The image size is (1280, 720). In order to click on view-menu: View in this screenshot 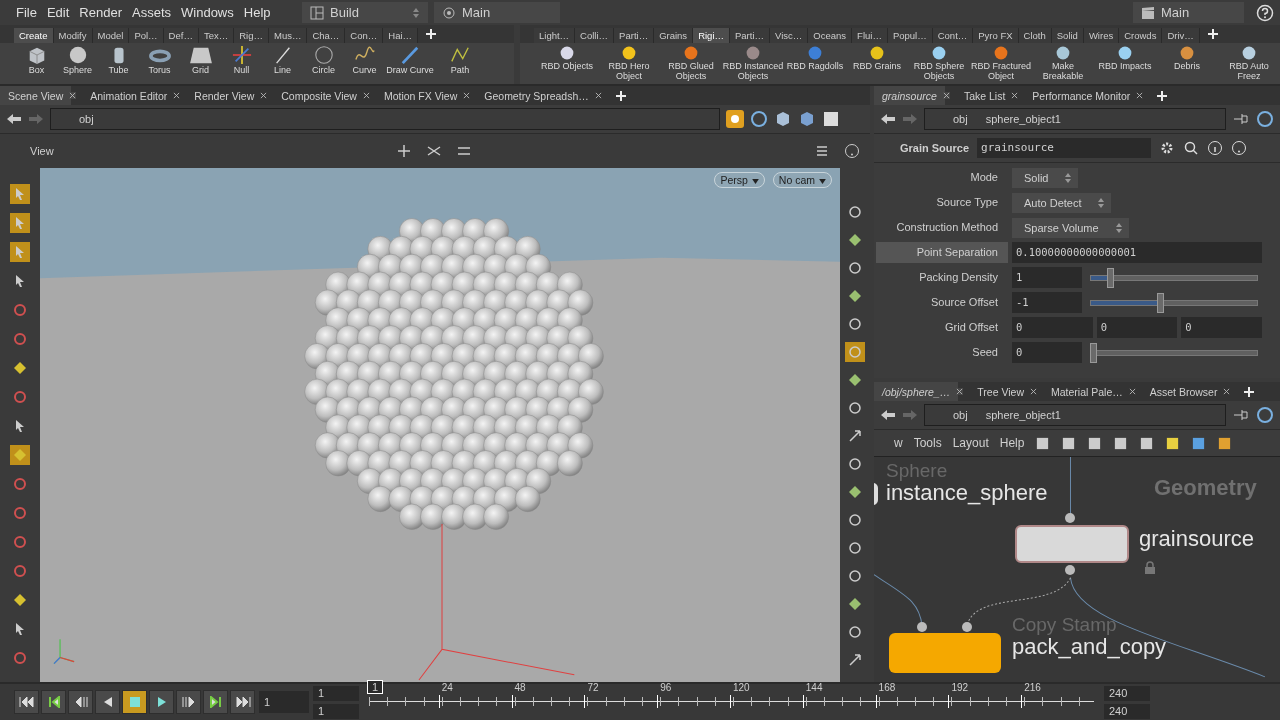, I will do `click(42, 151)`.